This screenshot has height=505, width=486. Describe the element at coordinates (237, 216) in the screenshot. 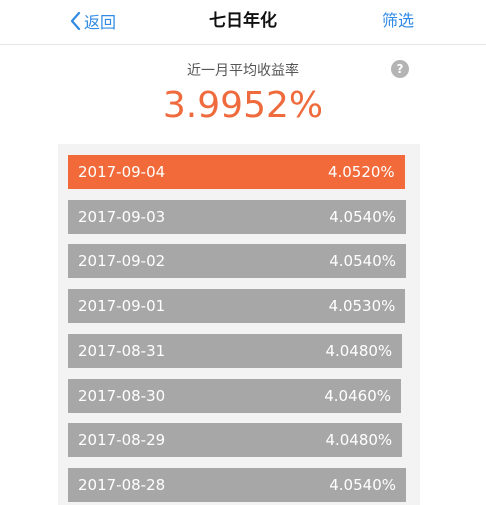

I see `yield-row: 2017-09-03 4.0540%` at that location.